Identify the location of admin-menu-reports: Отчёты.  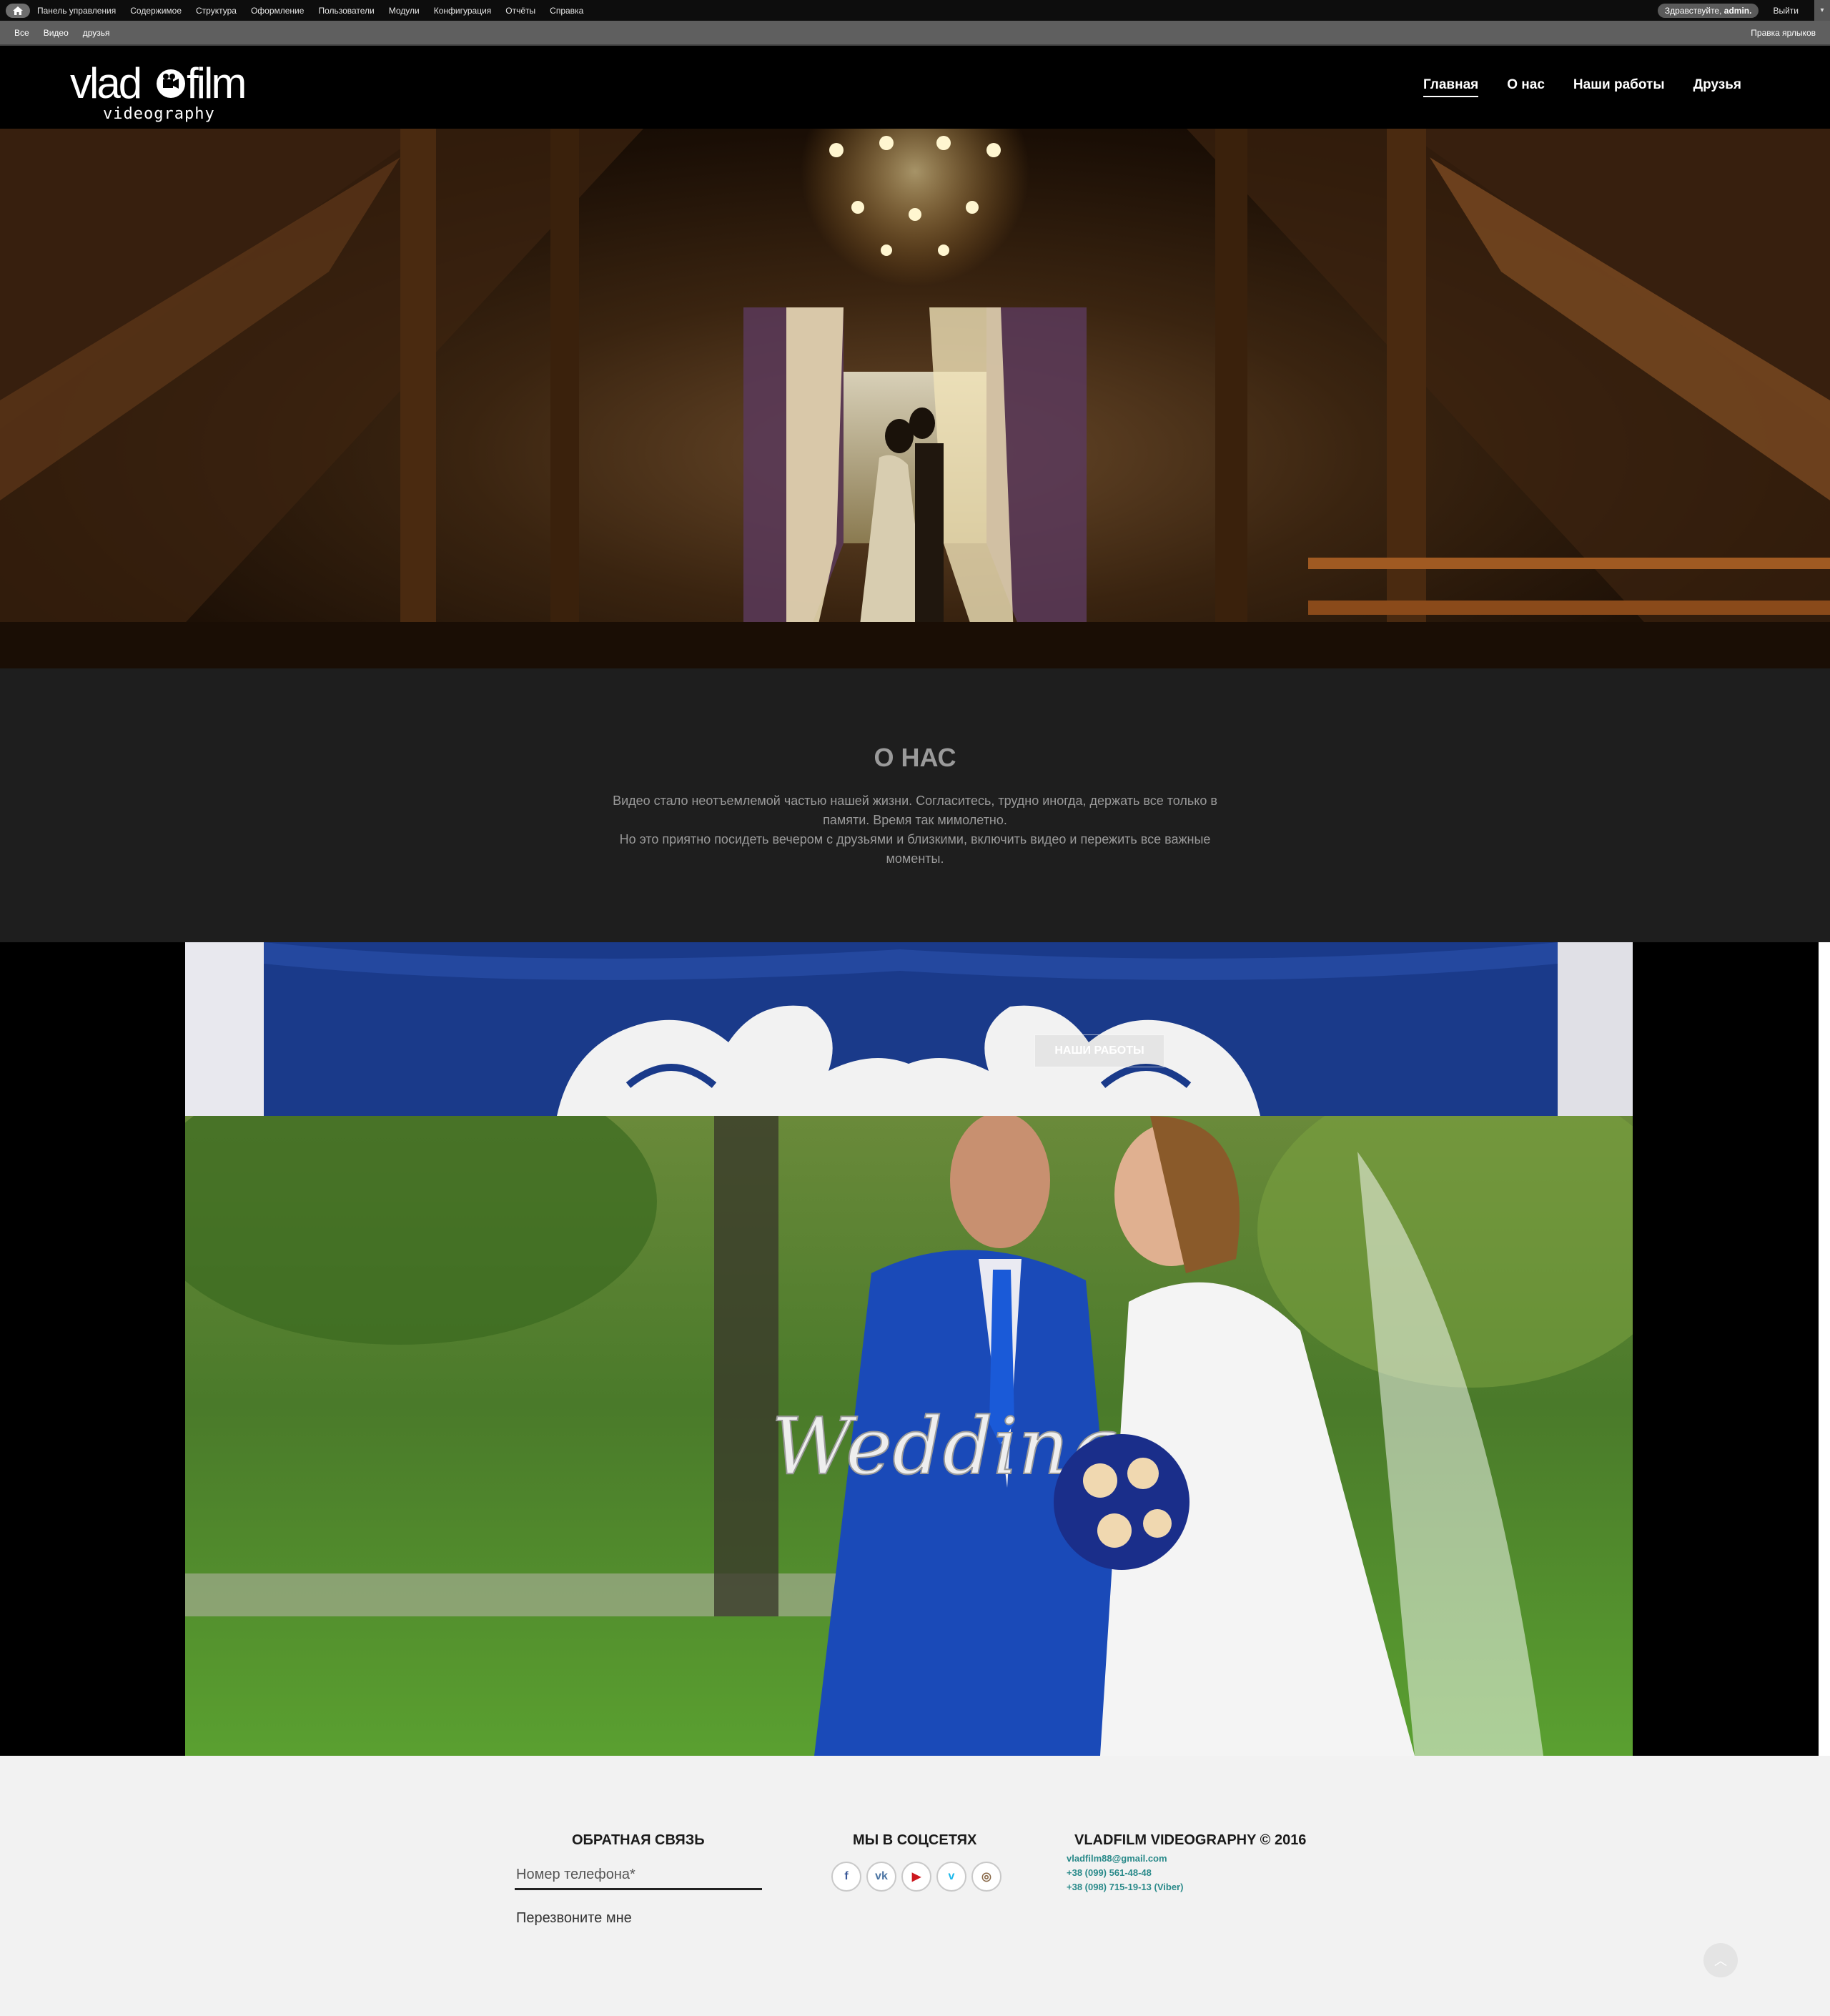
(520, 11).